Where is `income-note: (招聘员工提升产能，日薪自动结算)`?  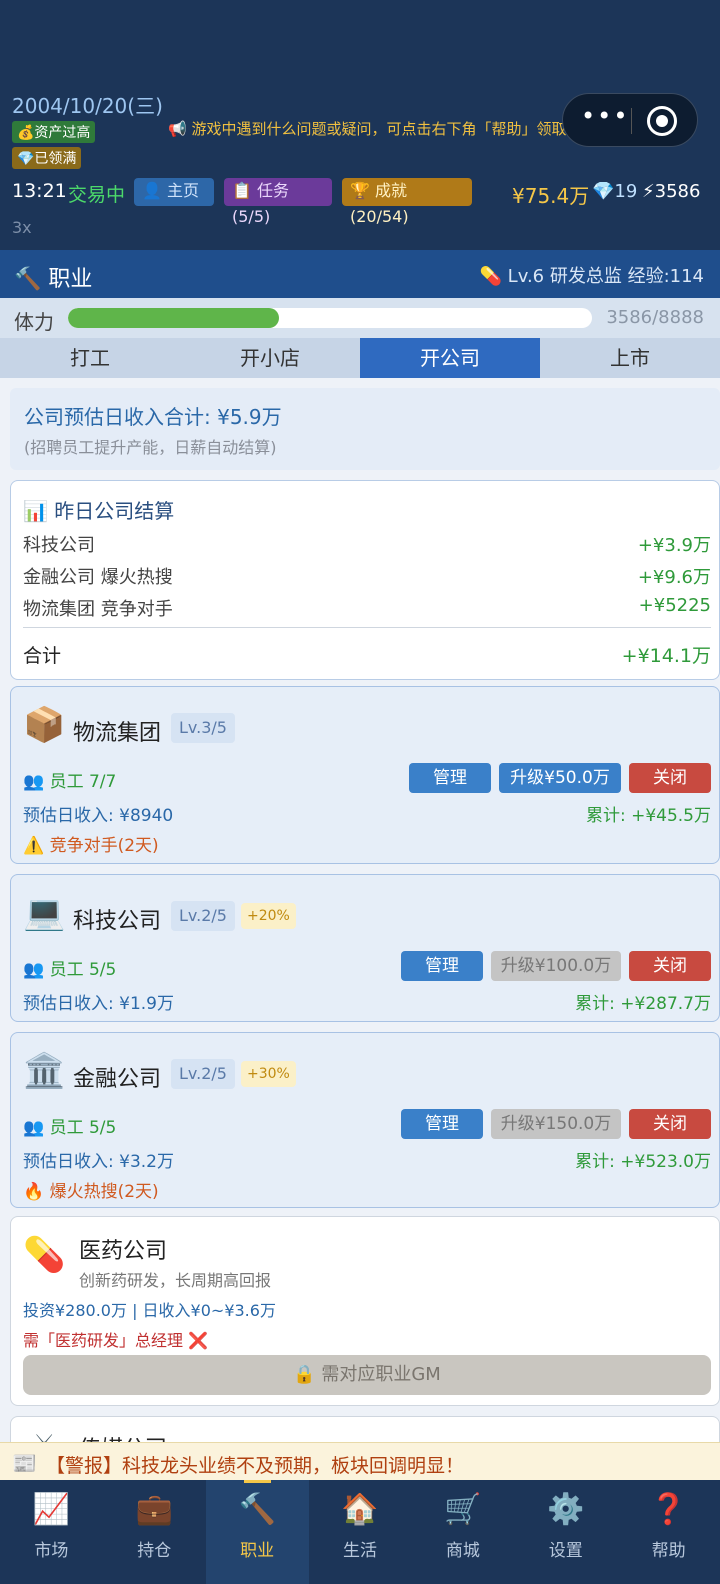
income-note: (招聘员工提升产能，日薪自动结算) is located at coordinates (150, 447).